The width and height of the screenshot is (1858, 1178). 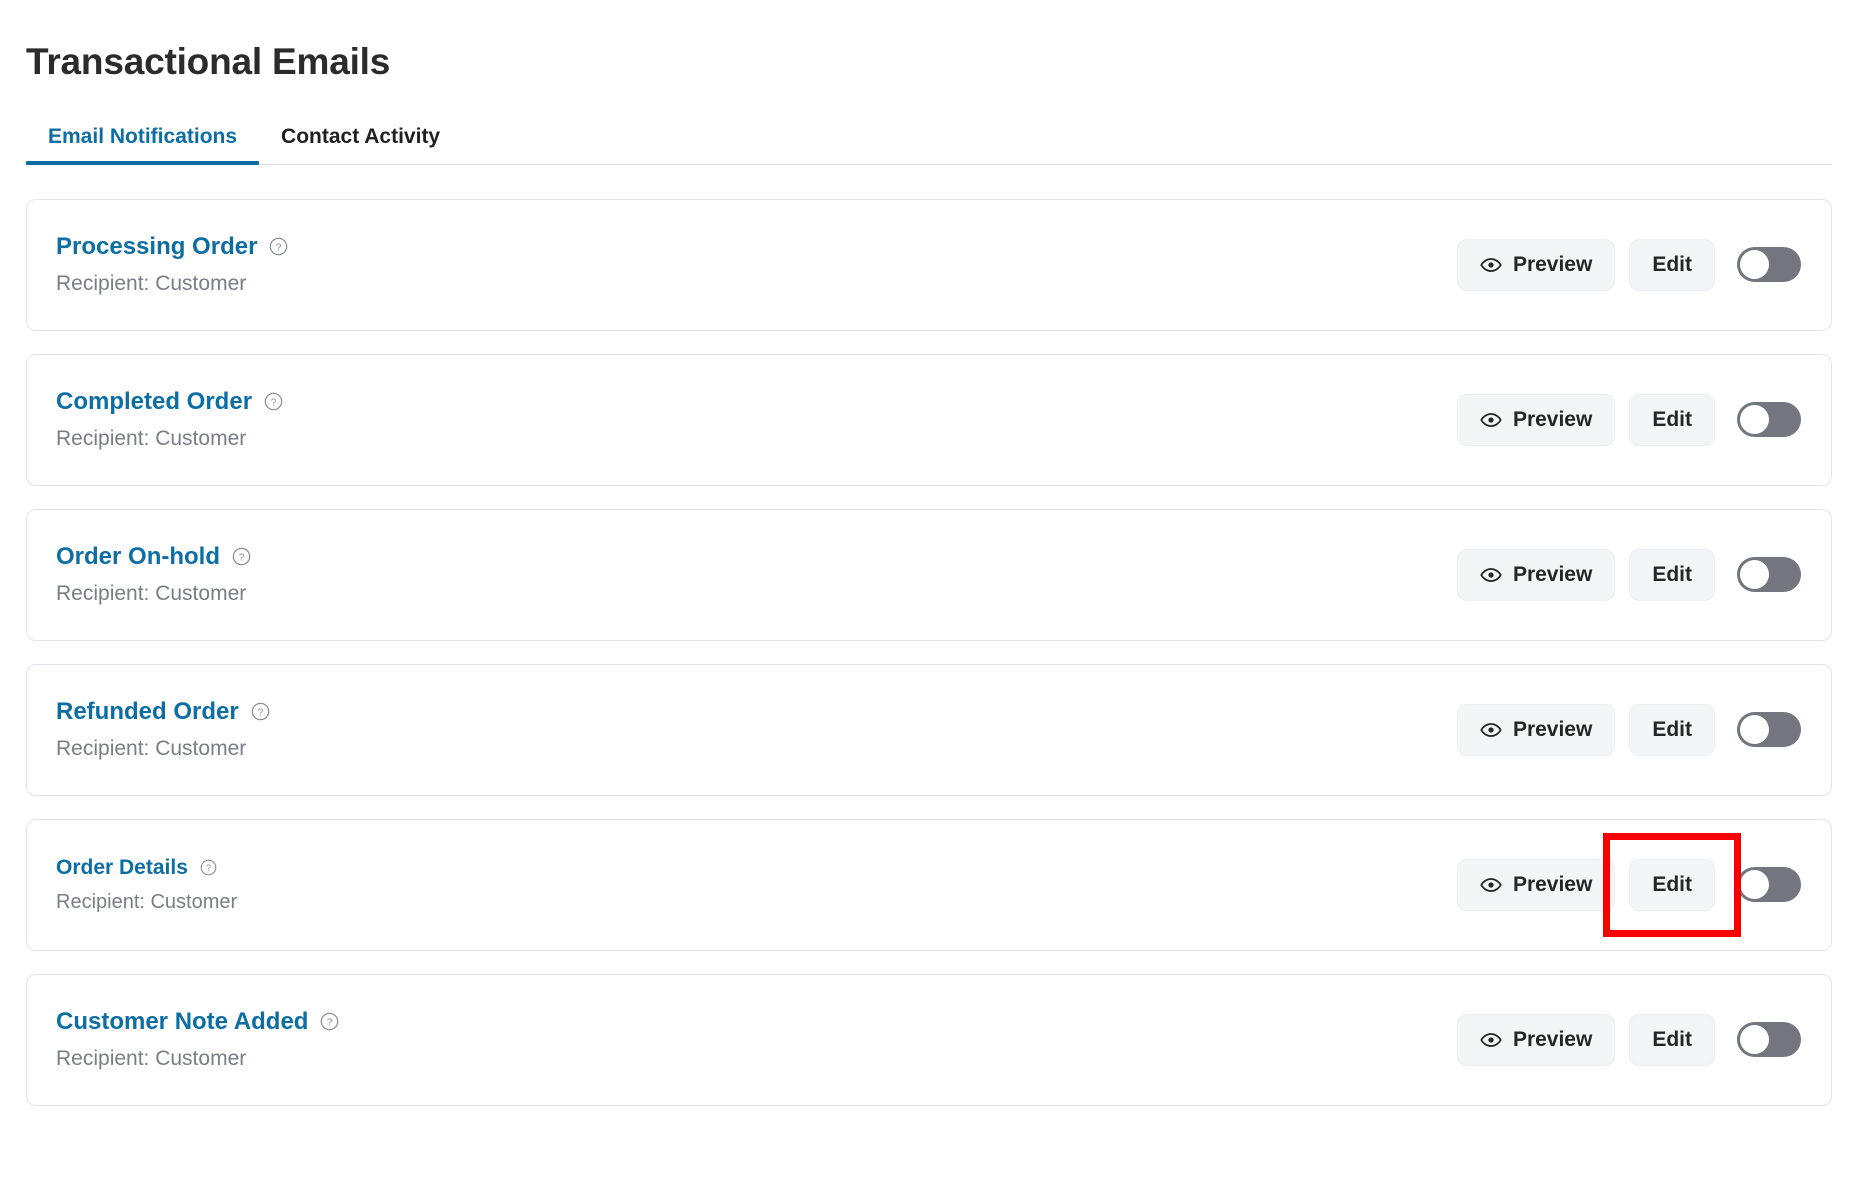 I want to click on email-title-link: Order Details, so click(x=122, y=868).